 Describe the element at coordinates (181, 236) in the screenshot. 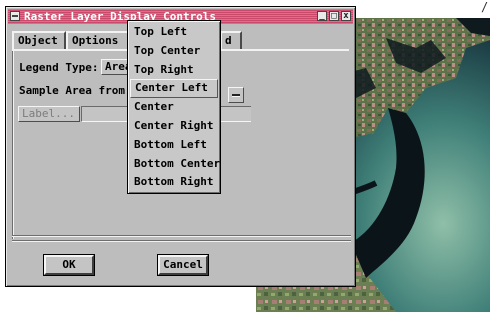

I see `panel-separator` at that location.